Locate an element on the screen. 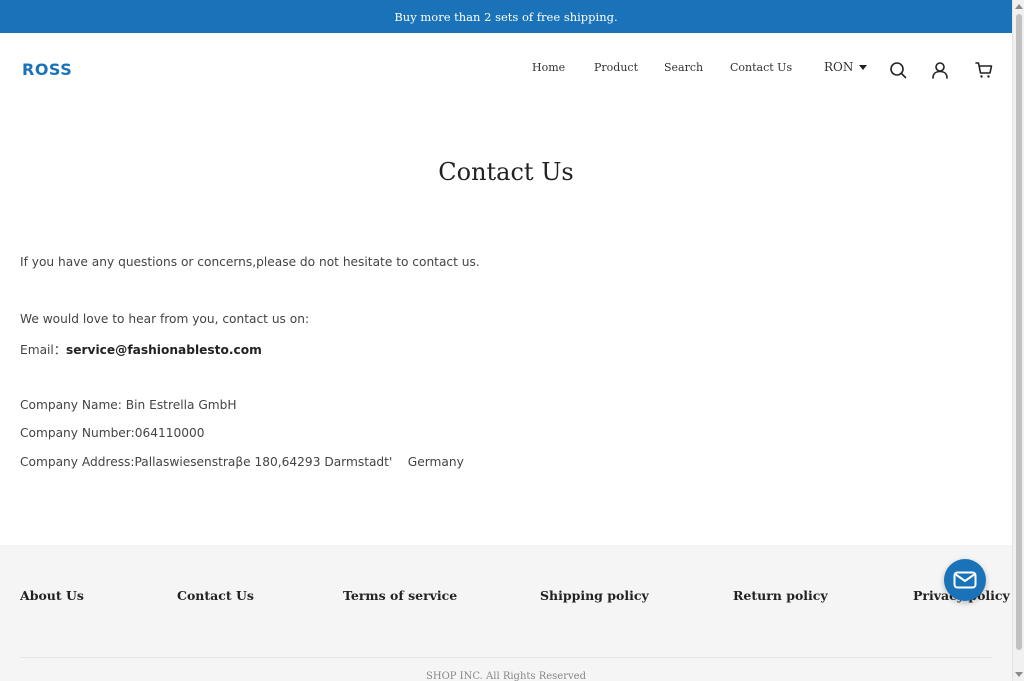 The width and height of the screenshot is (1024, 681). announcement-text: Buy more than 2 sets of free shipping. is located at coordinates (506, 16).